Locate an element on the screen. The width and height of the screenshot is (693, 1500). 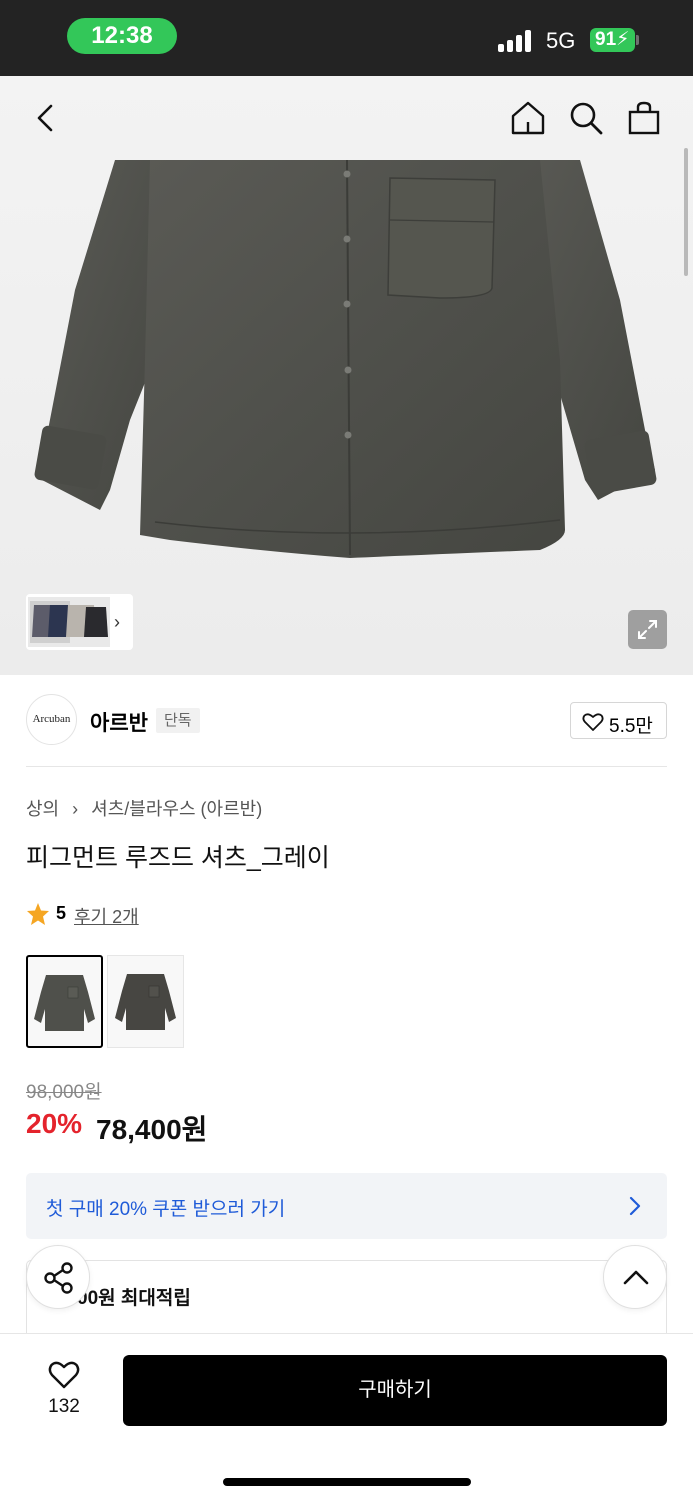
breadcrumb-subcategory: 셔츠/블라우스 (아르반) is located at coordinates (176, 809).